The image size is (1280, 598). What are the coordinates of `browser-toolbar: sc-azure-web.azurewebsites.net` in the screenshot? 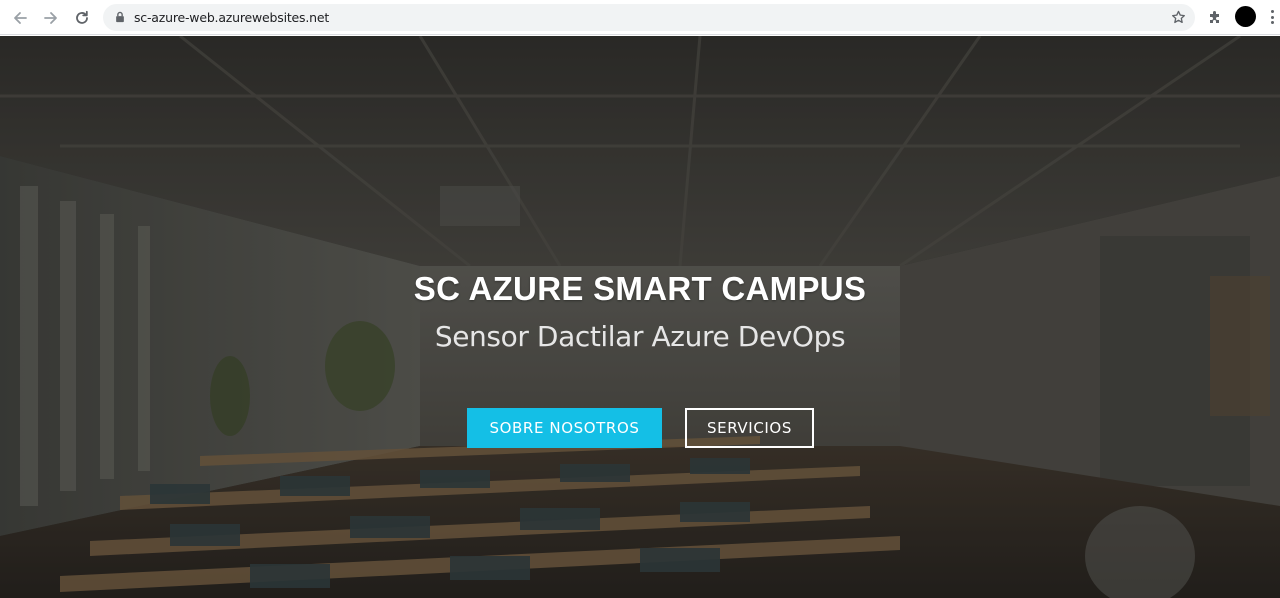 It's located at (640, 17).